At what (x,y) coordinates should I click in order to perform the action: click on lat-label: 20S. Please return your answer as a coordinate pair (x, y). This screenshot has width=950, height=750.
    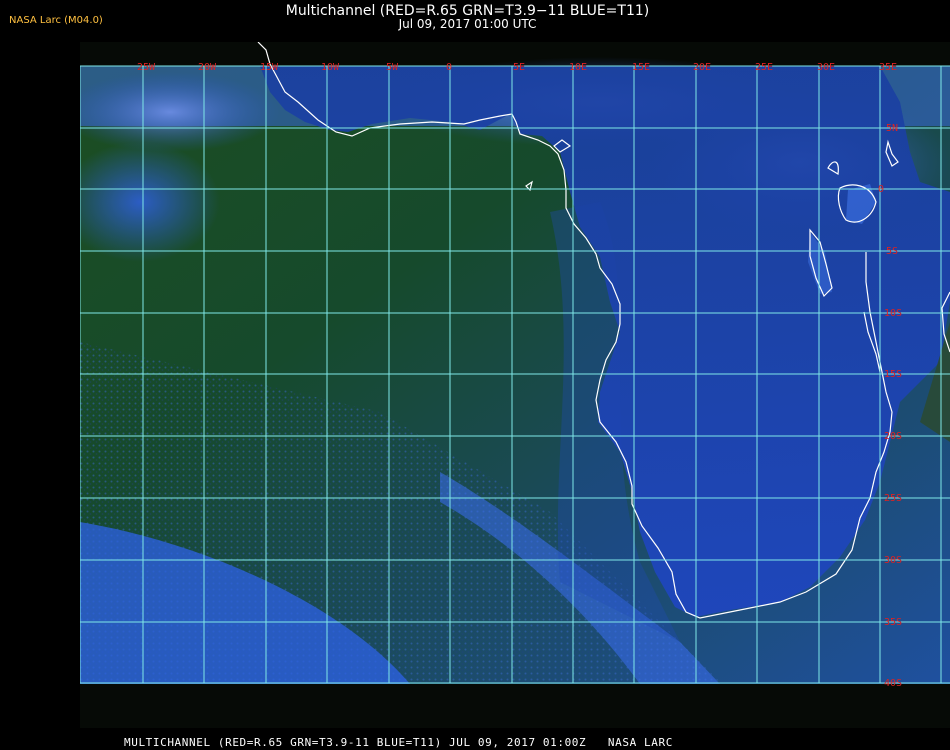
    Looking at the image, I should click on (893, 436).